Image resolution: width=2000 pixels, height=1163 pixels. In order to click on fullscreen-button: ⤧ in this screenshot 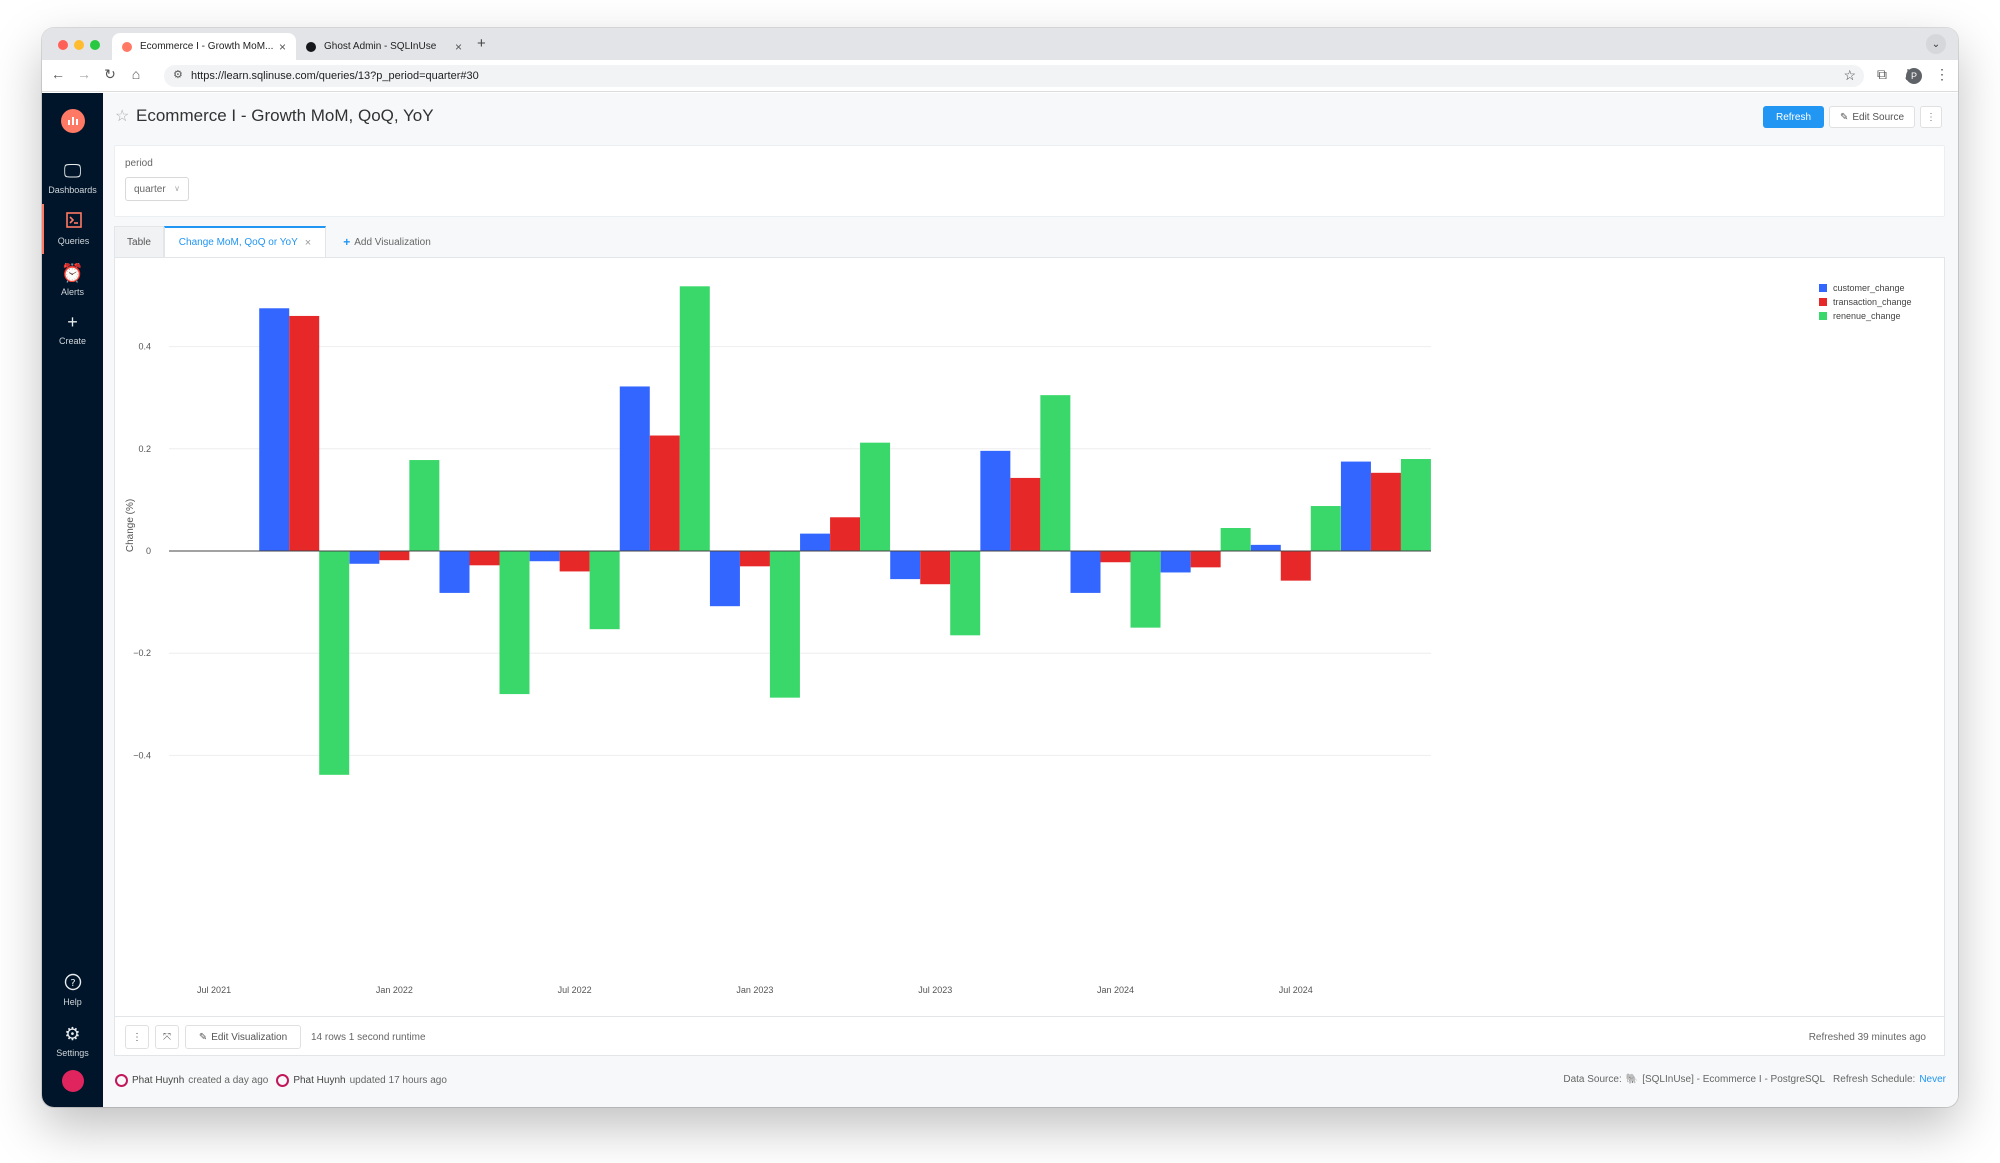, I will do `click(167, 1037)`.